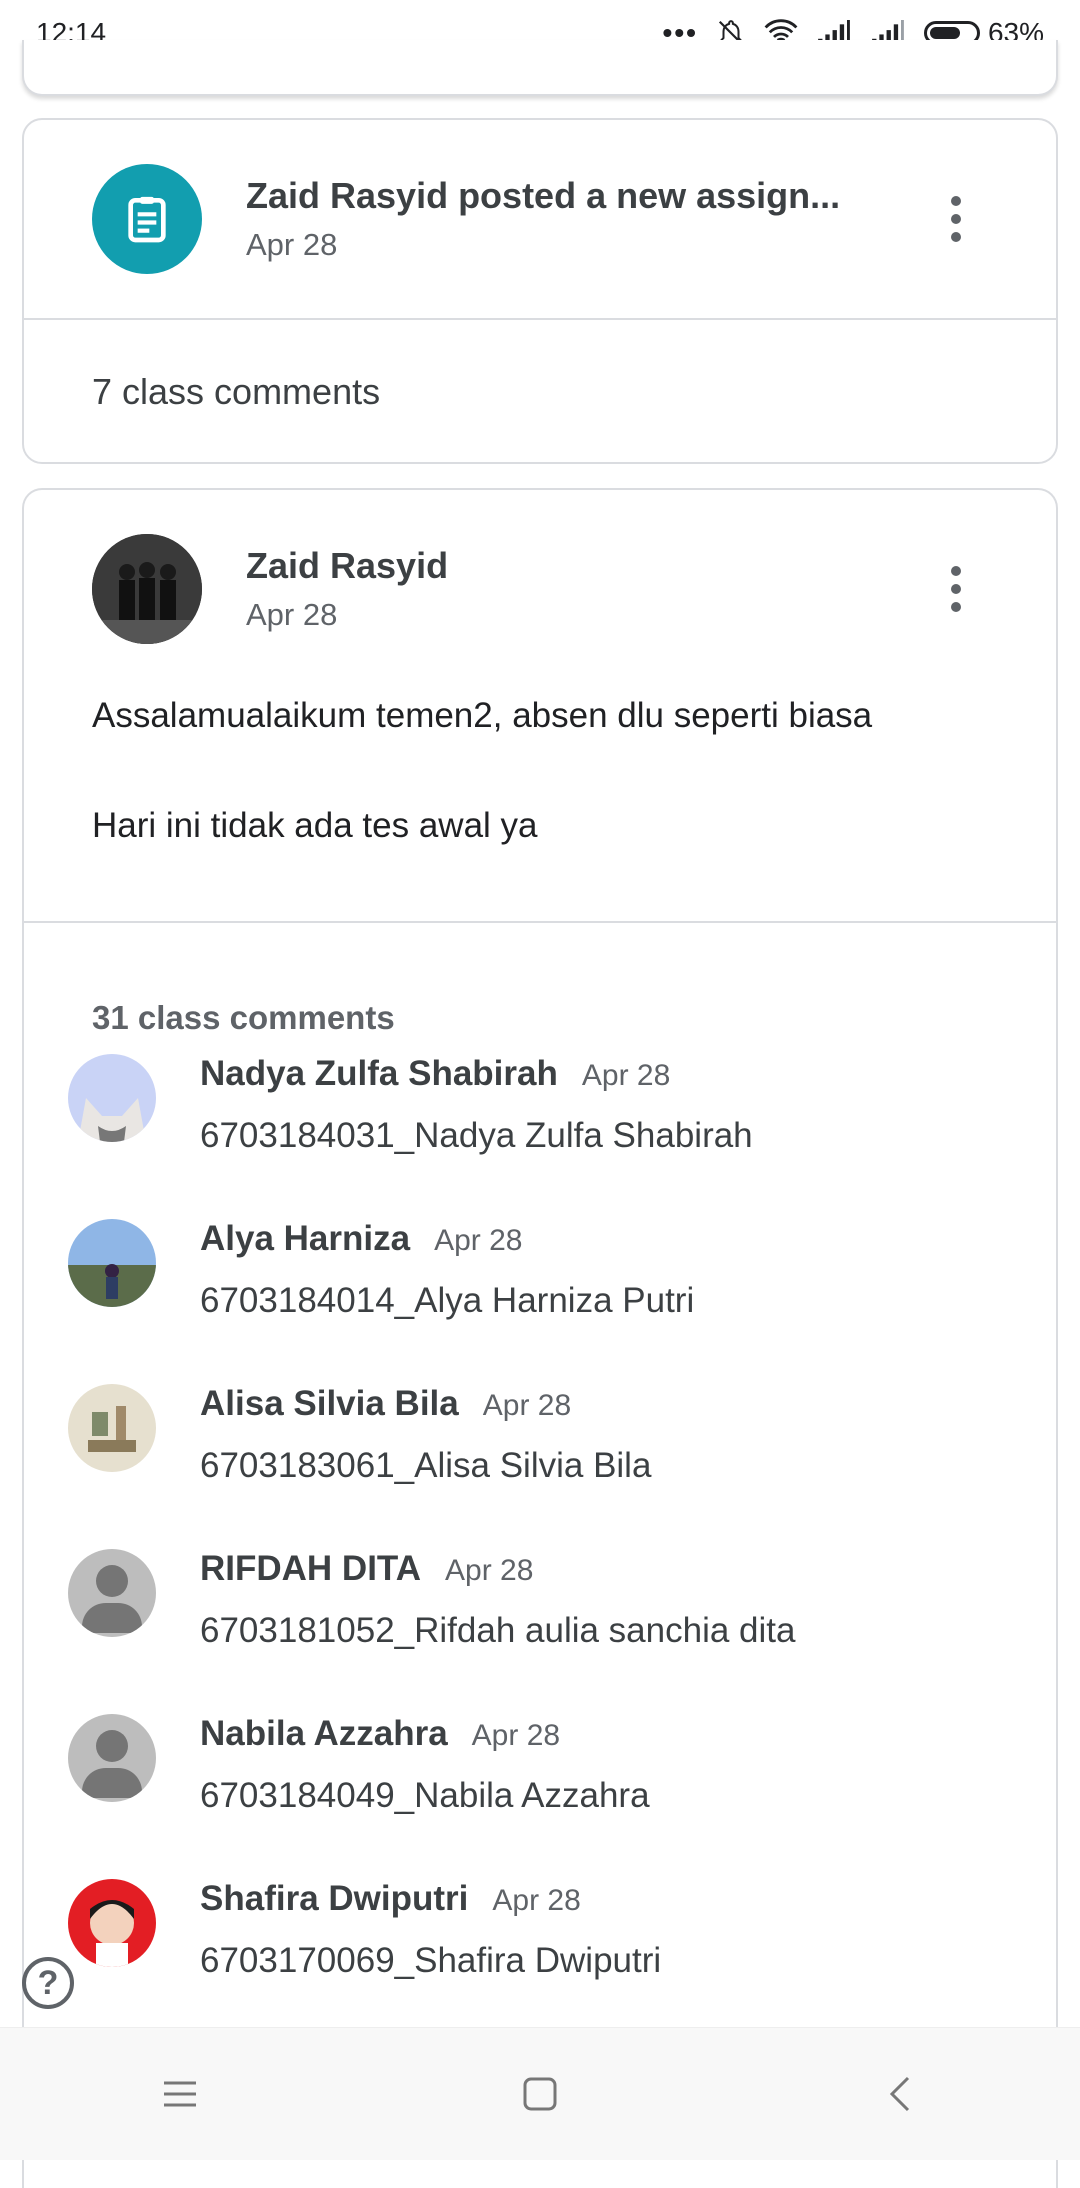 The height and width of the screenshot is (2188, 1080). What do you see at coordinates (180, 2094) in the screenshot?
I see `menu-icon` at bounding box center [180, 2094].